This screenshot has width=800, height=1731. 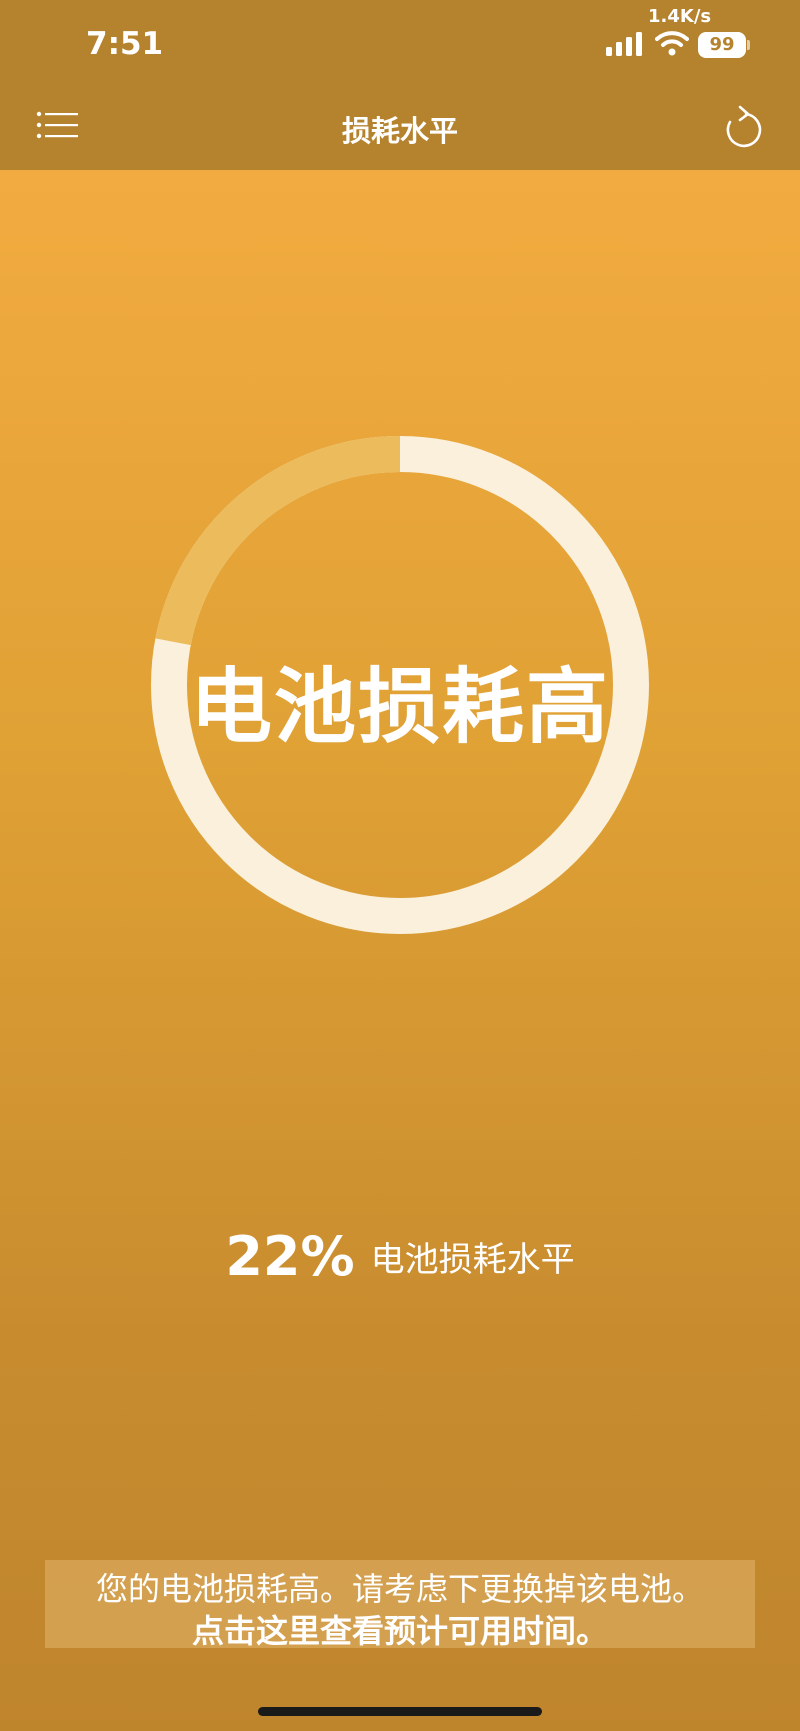 I want to click on home-indicator, so click(x=400, y=1711).